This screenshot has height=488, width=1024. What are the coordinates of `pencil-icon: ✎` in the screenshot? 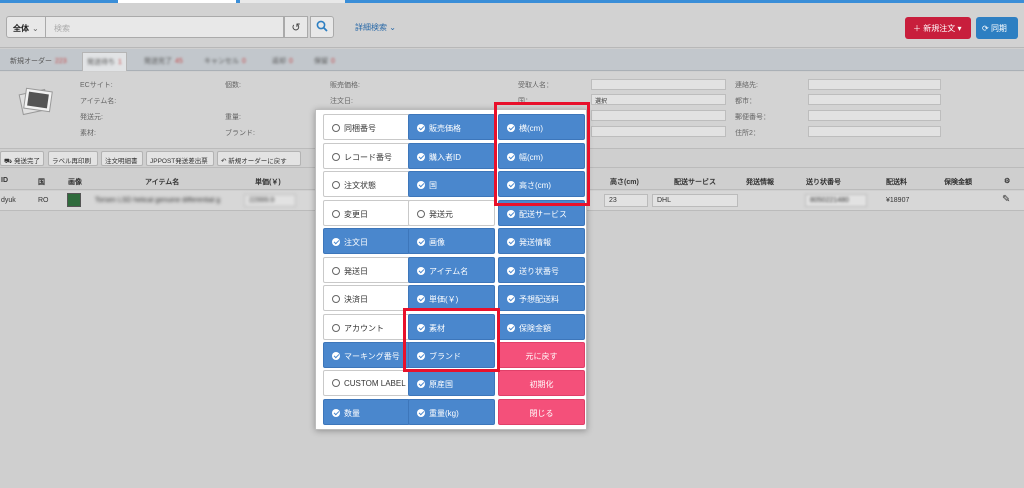 It's located at (1006, 199).